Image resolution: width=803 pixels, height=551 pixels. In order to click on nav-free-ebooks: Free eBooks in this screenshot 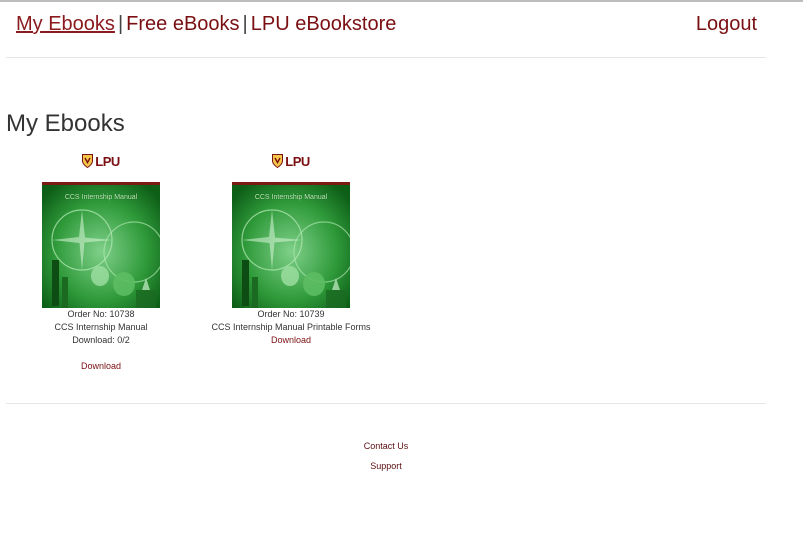, I will do `click(182, 24)`.